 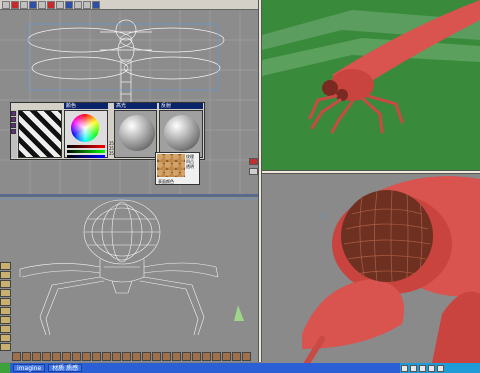 I want to click on sky-icon, so click(x=146, y=356).